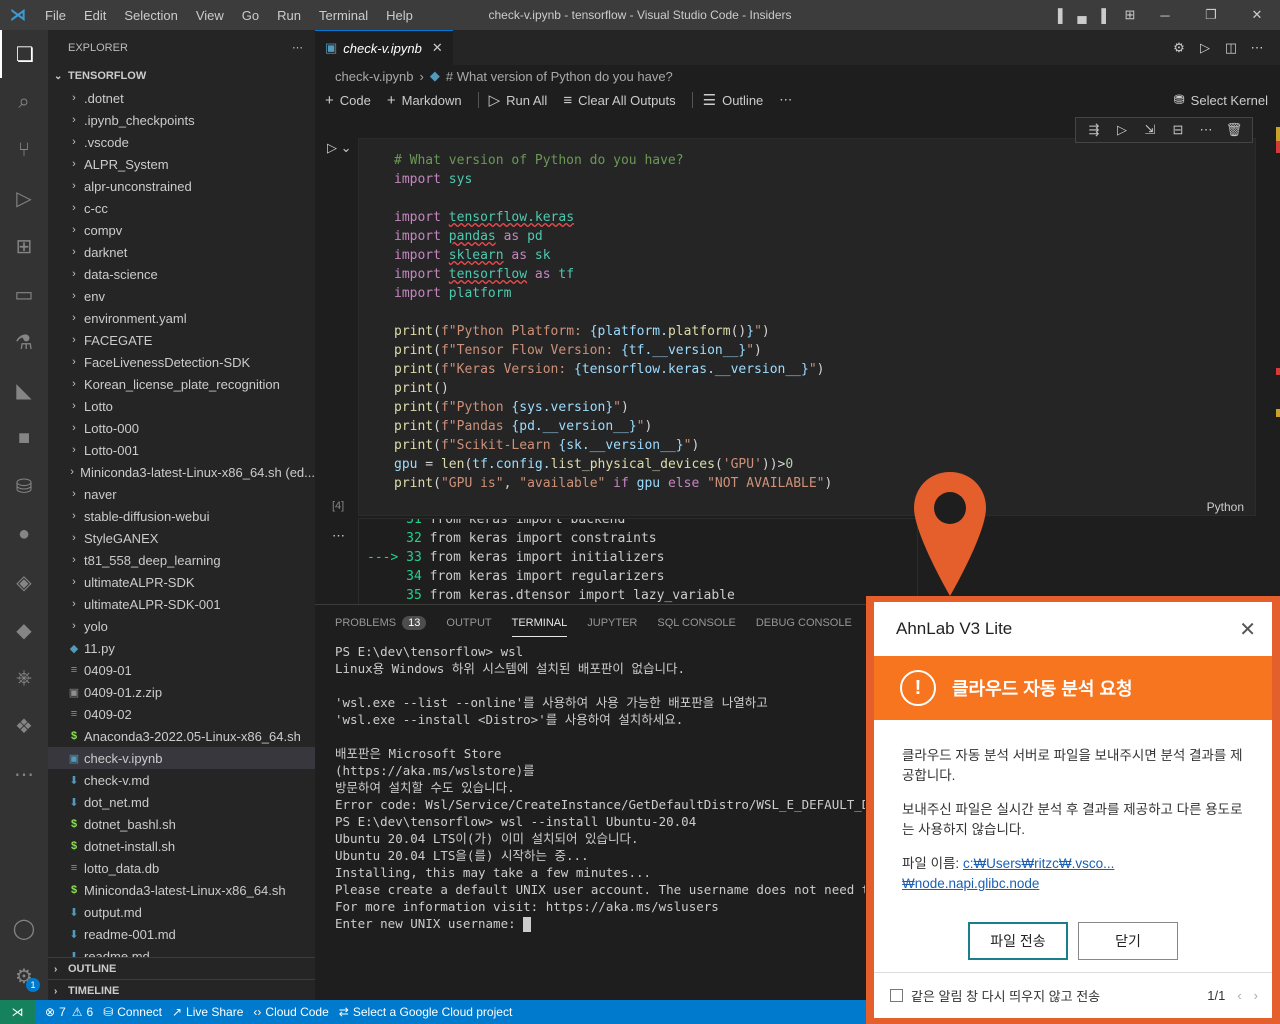  I want to click on prev-page-icon: ‹, so click(1239, 995).